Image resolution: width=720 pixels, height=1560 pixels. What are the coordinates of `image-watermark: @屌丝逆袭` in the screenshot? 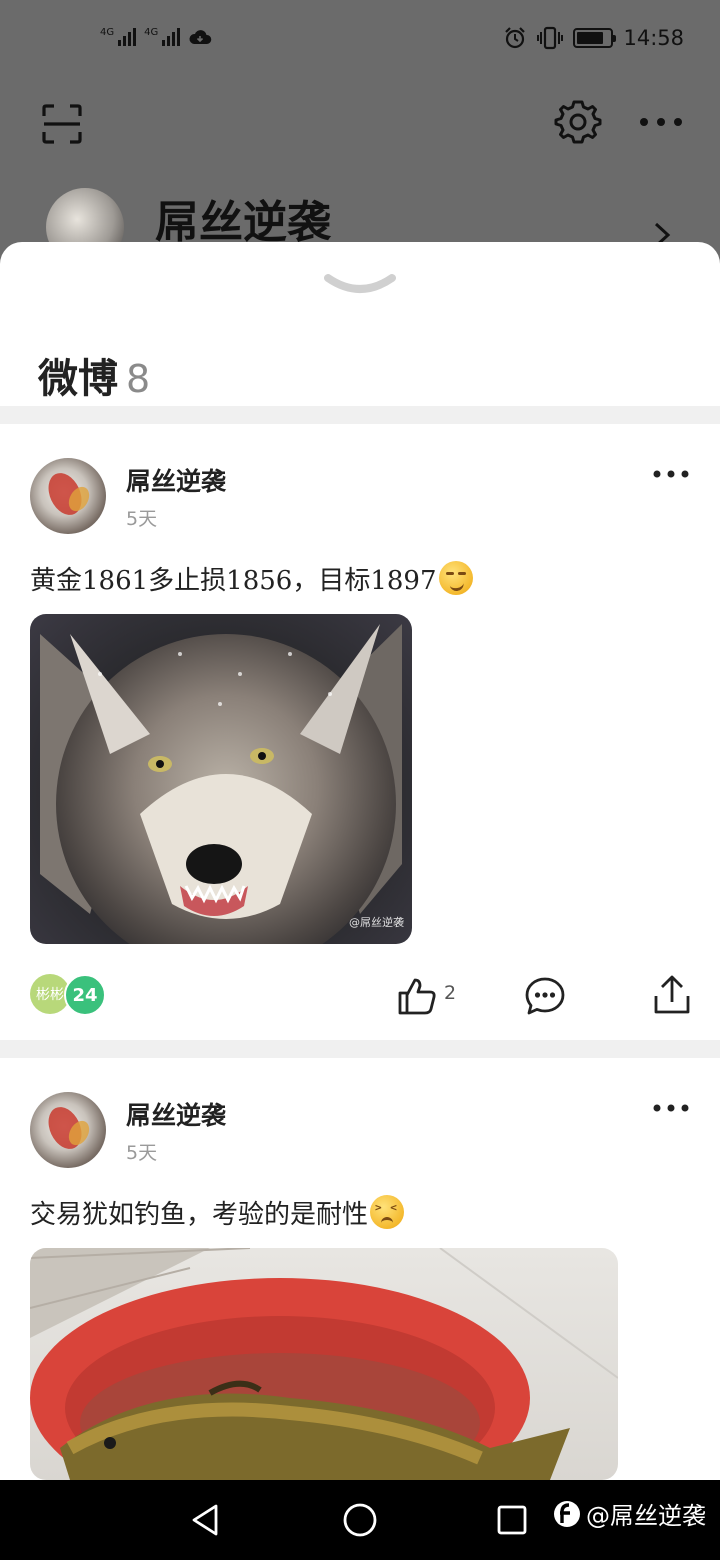 It's located at (376, 922).